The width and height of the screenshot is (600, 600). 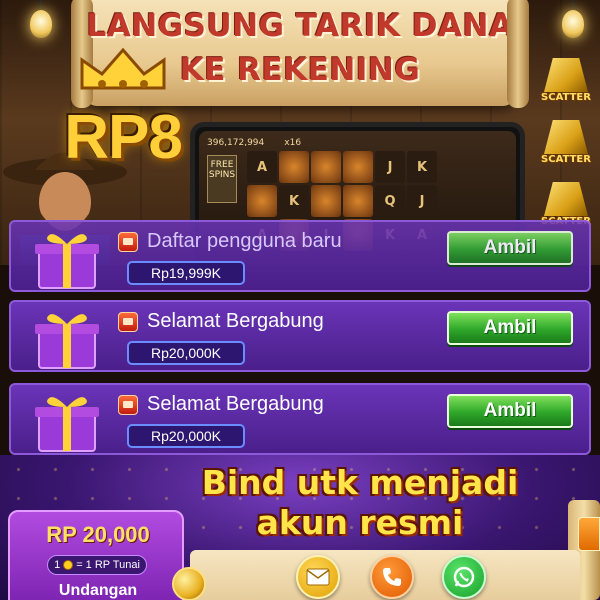 What do you see at coordinates (589, 534) in the screenshot?
I see `side-tab-button` at bounding box center [589, 534].